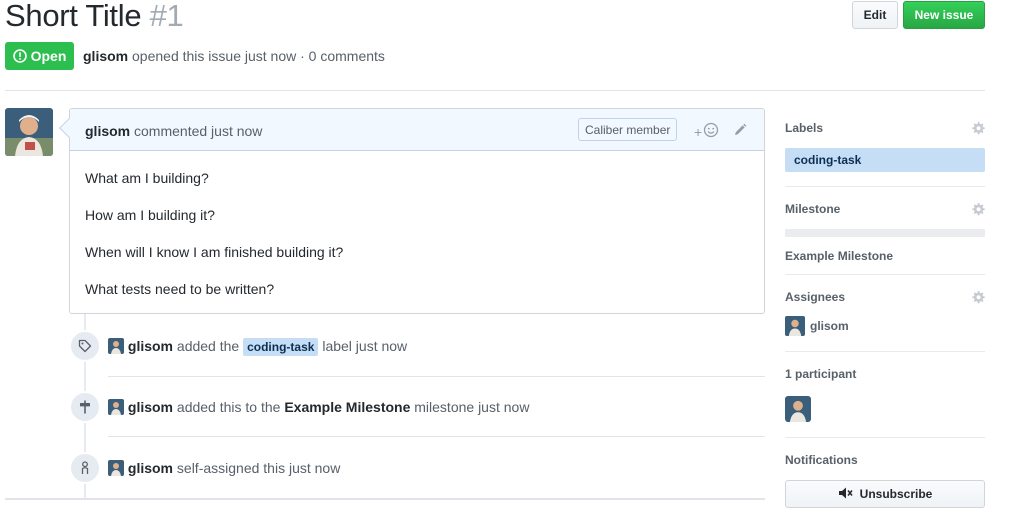 Image resolution: width=1011 pixels, height=513 pixels. What do you see at coordinates (698, 131) in the screenshot?
I see `reaction-plus: +` at bounding box center [698, 131].